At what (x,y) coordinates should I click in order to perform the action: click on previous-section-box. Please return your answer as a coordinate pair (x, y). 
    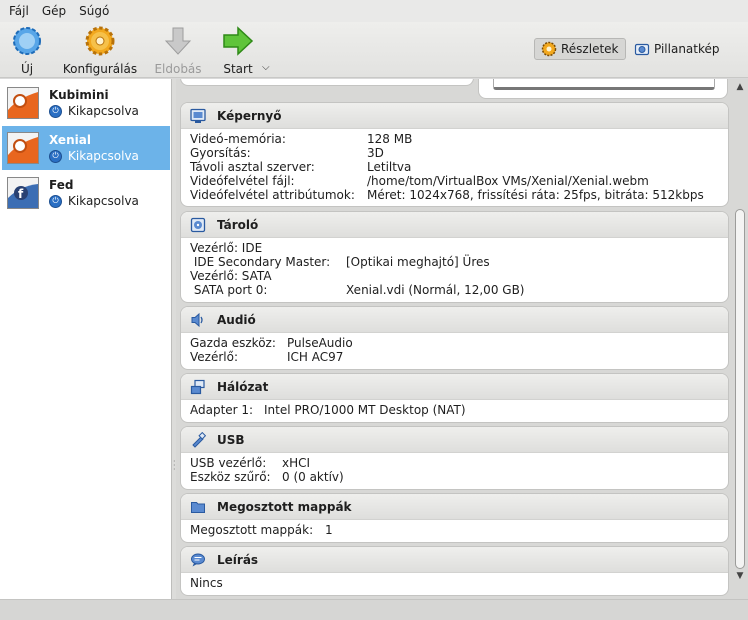
    Looking at the image, I should click on (327, 82).